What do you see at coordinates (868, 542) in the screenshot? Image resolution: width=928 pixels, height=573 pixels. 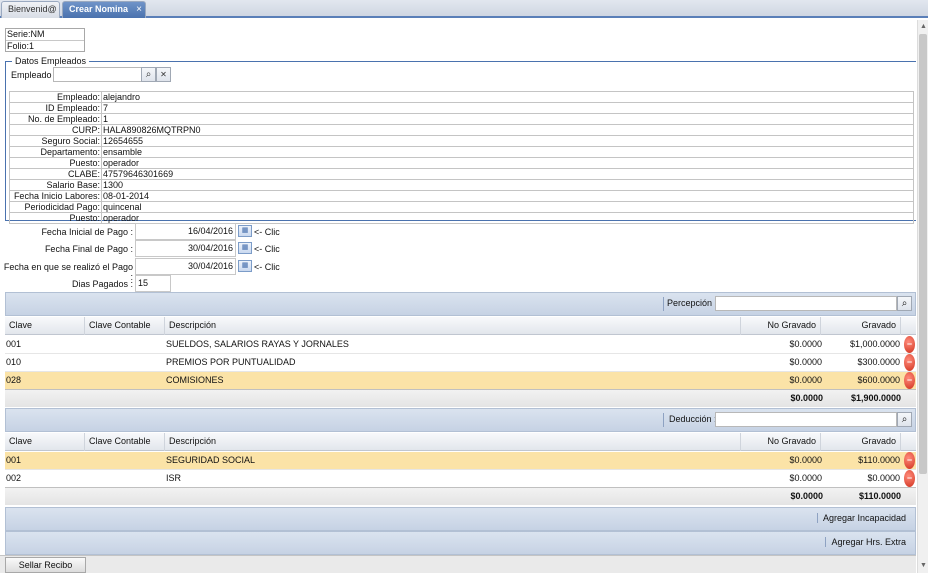 I see `agregar-hrs-extra-button: Agregar Hrs. Extra` at bounding box center [868, 542].